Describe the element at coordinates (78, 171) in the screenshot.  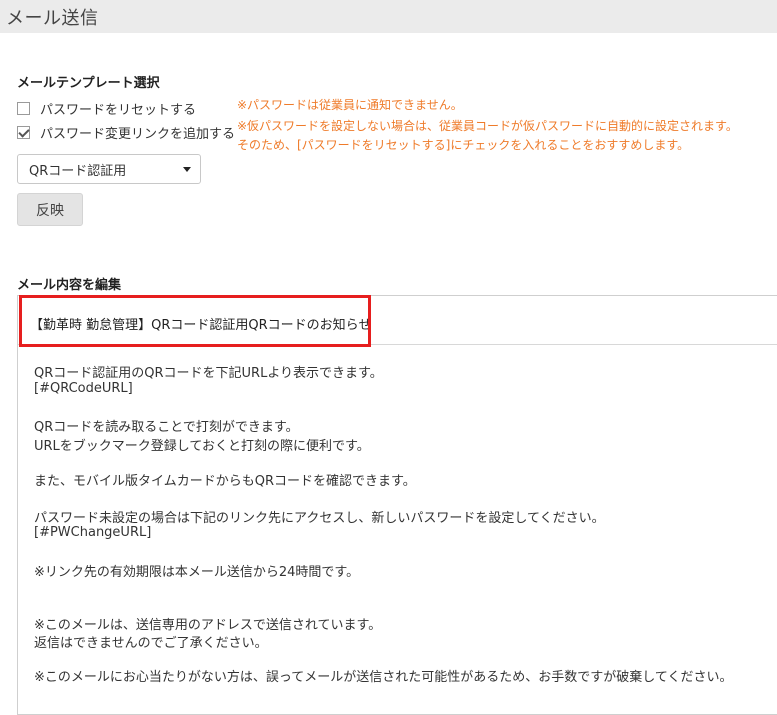
I see `template-select-value: QRコード認証用` at that location.